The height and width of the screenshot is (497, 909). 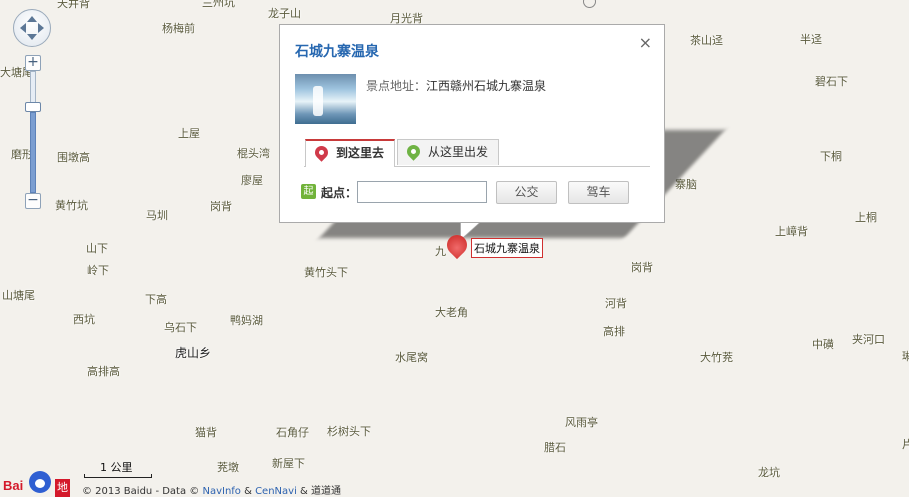 I want to click on place-label: 水尾窝, so click(x=411, y=357).